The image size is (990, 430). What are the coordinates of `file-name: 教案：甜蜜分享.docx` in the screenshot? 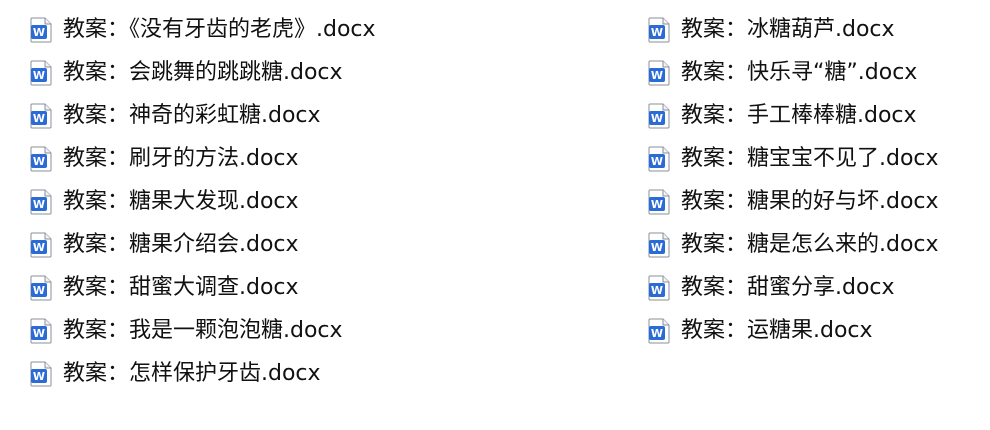 It's located at (788, 287).